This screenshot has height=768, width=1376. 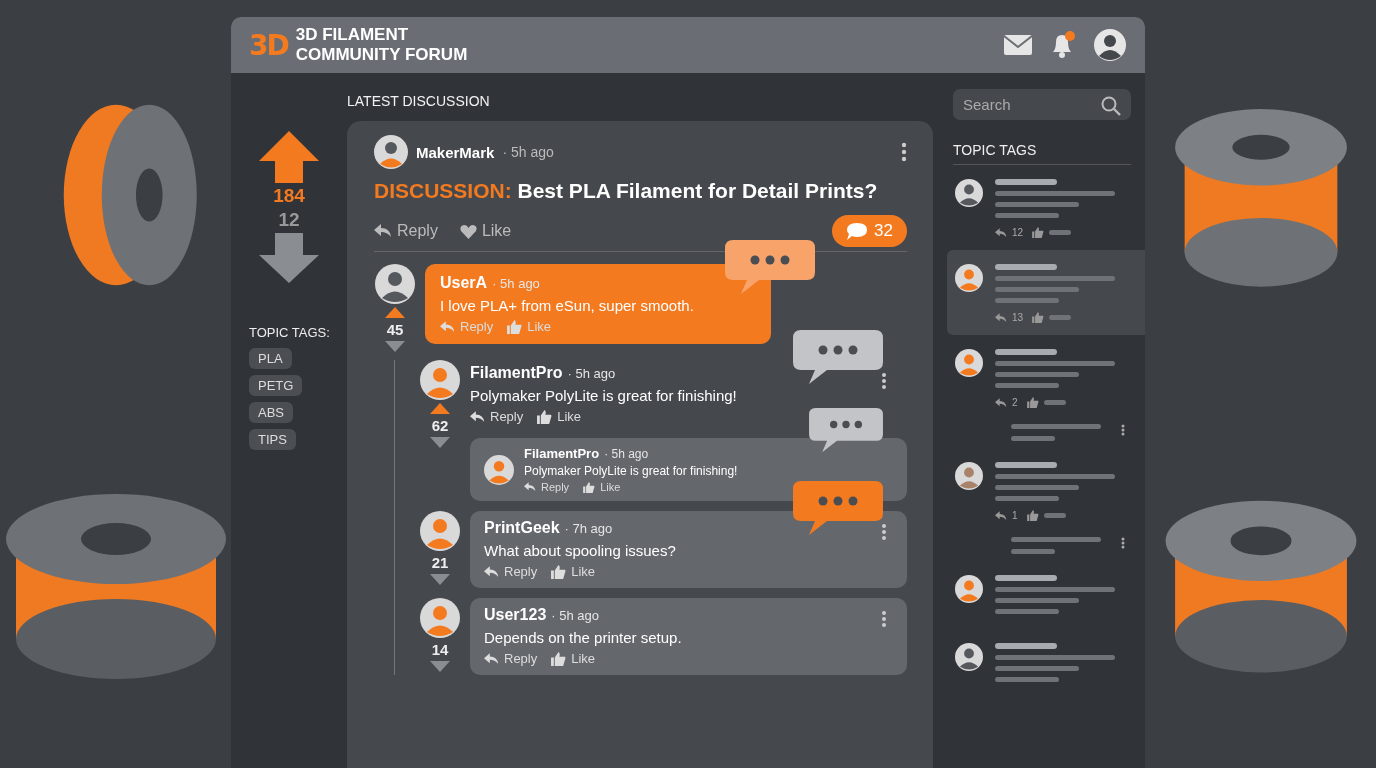 What do you see at coordinates (268, 45) in the screenshot?
I see `logo-icon: 3D` at bounding box center [268, 45].